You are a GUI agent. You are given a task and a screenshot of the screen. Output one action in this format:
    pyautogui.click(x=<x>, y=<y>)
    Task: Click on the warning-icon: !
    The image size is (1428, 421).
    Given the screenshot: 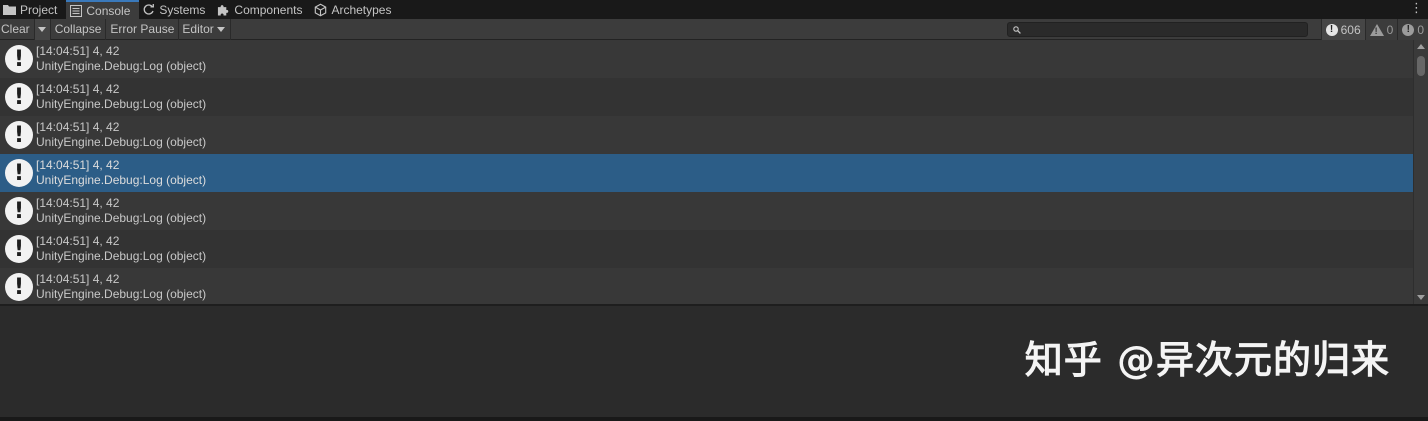 What is the action you would take?
    pyautogui.click(x=1376, y=29)
    